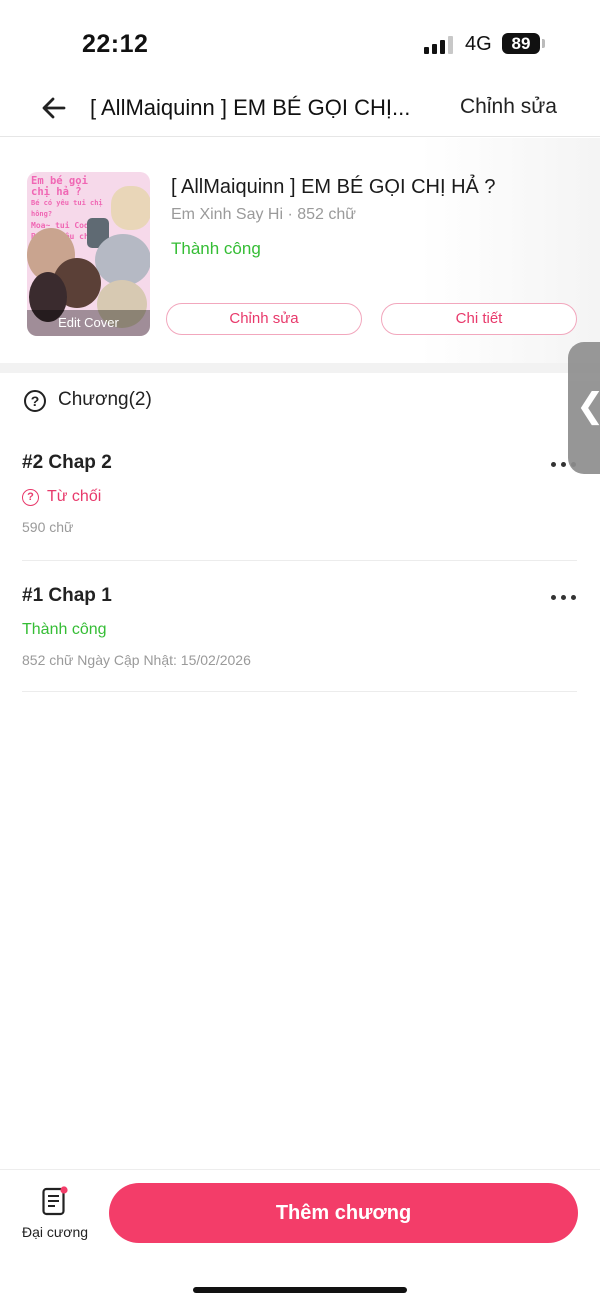 The image size is (600, 1304). I want to click on book-status: Thành công, so click(216, 248).